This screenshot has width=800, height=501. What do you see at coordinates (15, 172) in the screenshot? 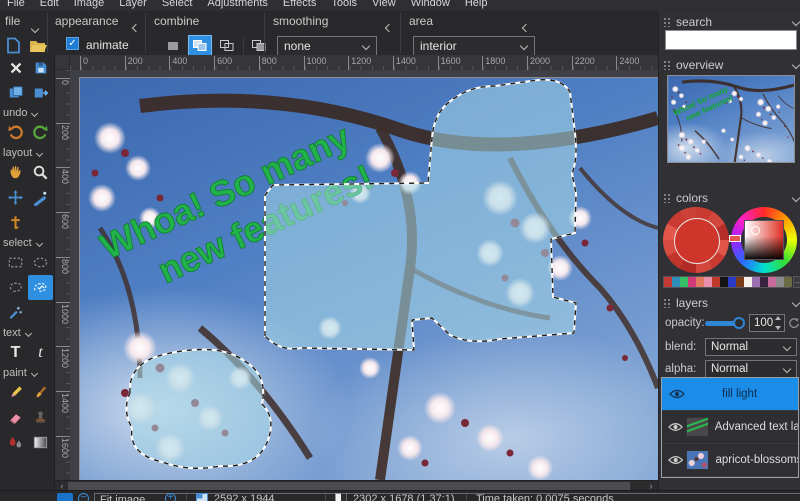
I see `pan-tool` at bounding box center [15, 172].